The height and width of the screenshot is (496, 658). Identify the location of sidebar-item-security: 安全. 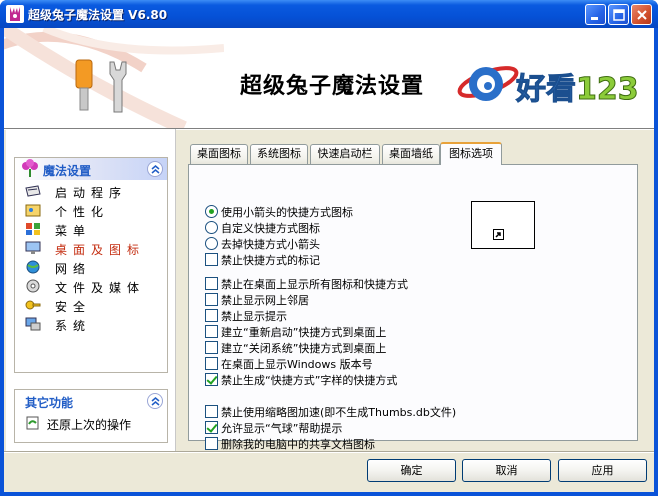
(91, 305).